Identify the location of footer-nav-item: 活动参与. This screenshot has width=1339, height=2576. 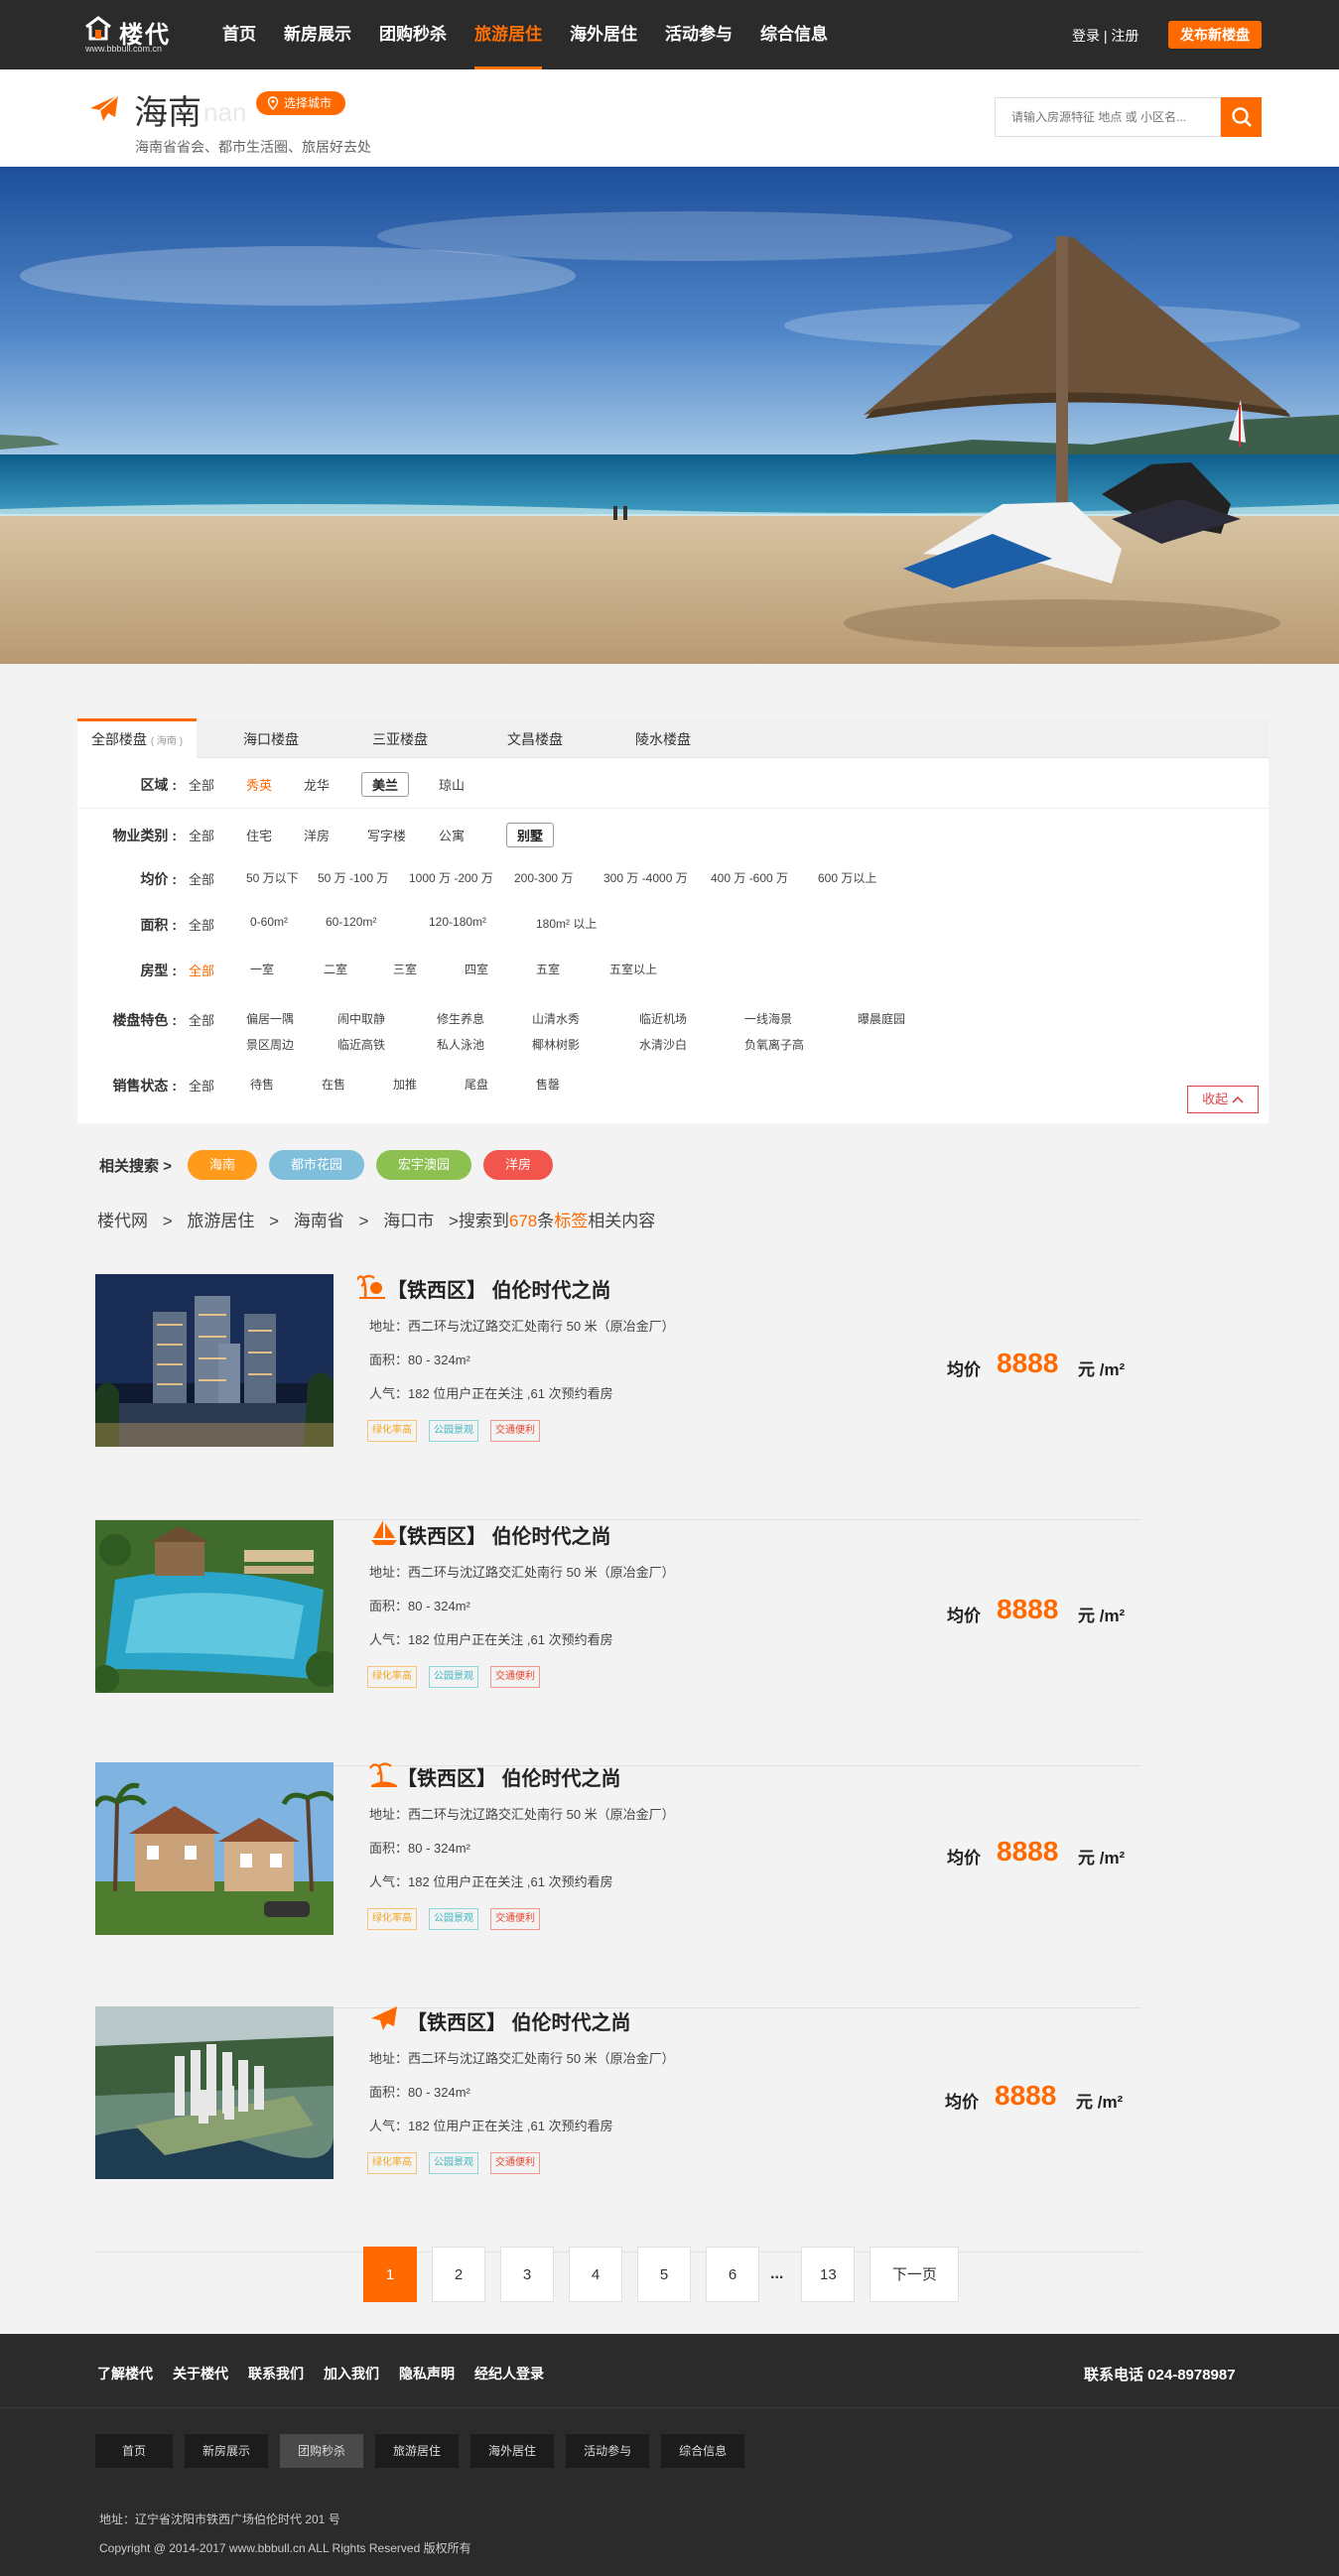
(608, 2451).